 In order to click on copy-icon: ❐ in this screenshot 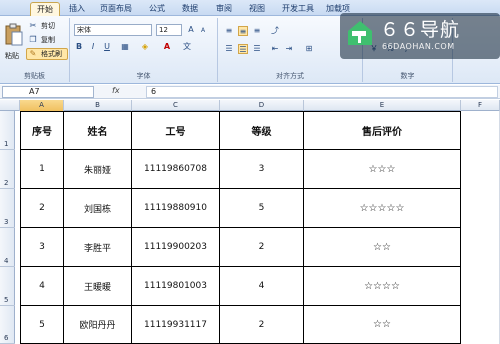, I will do `click(33, 39)`.